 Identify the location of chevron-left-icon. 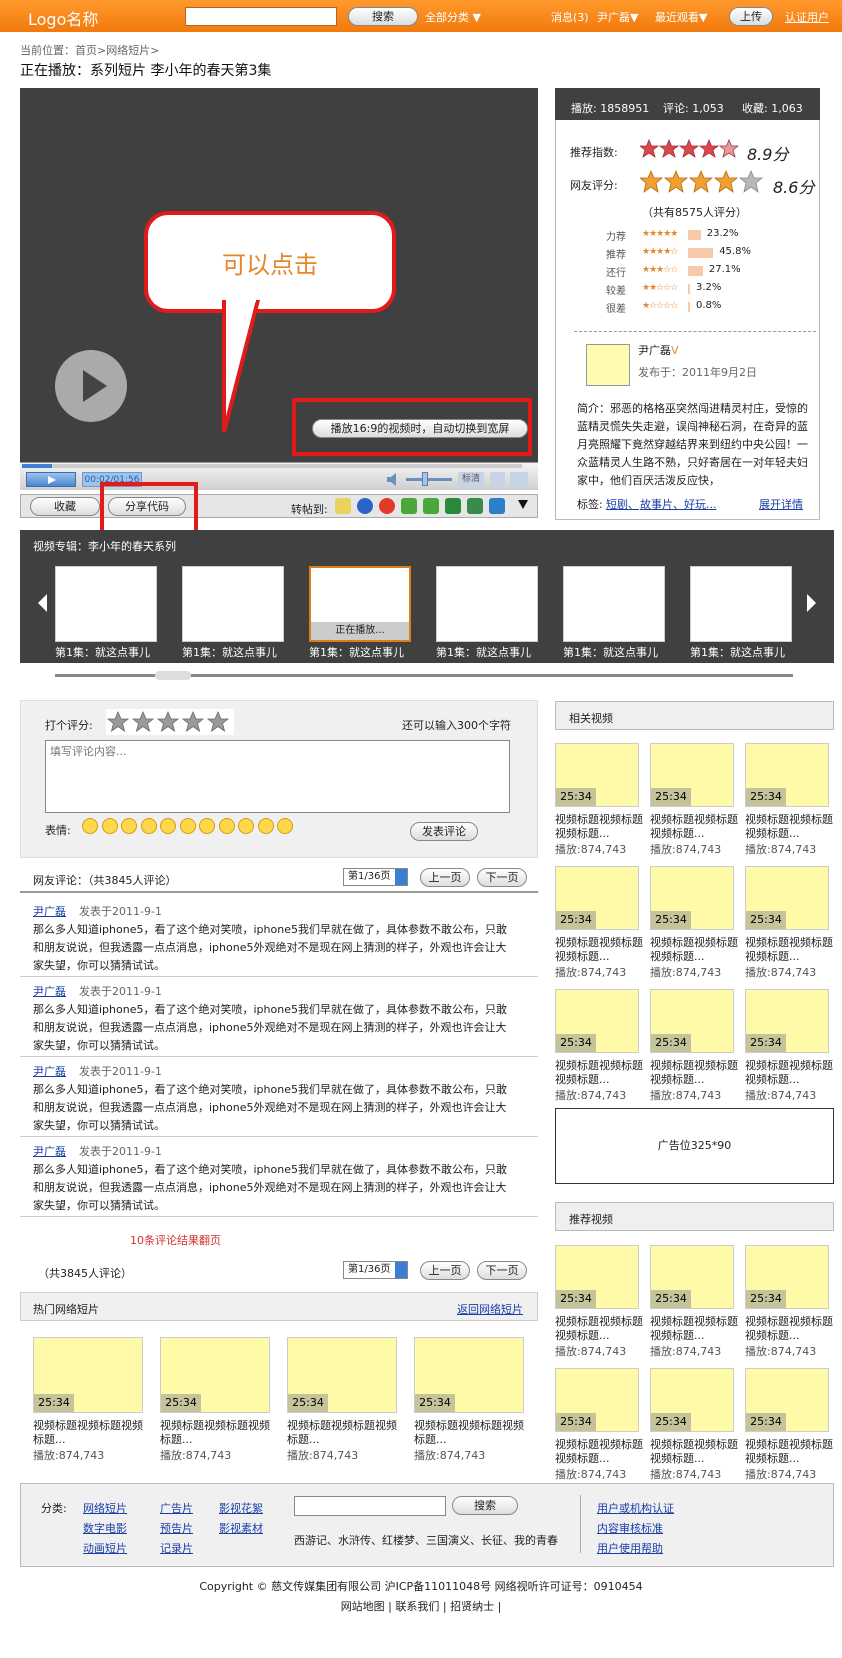
(42, 603).